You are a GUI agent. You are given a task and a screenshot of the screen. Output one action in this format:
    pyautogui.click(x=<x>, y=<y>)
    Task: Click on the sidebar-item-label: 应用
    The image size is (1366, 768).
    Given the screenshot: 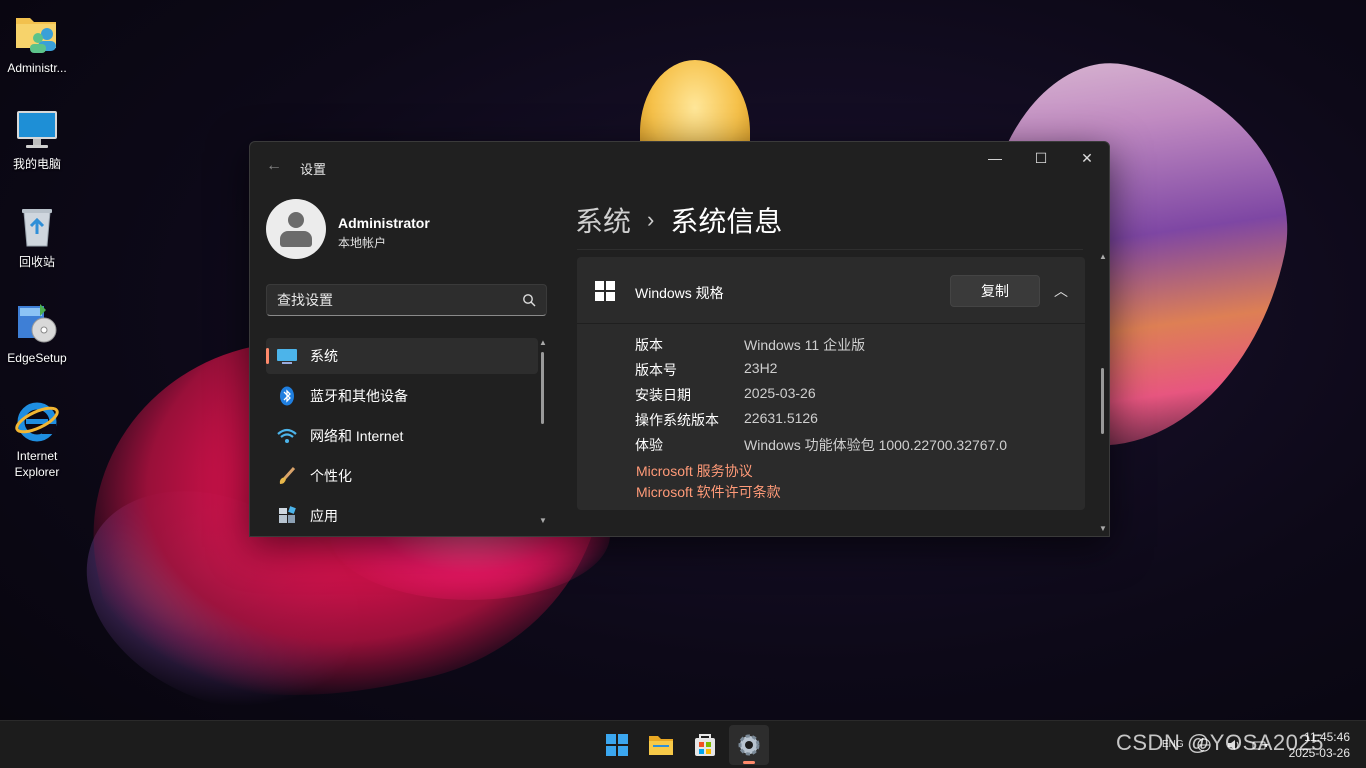 What is the action you would take?
    pyautogui.click(x=324, y=516)
    